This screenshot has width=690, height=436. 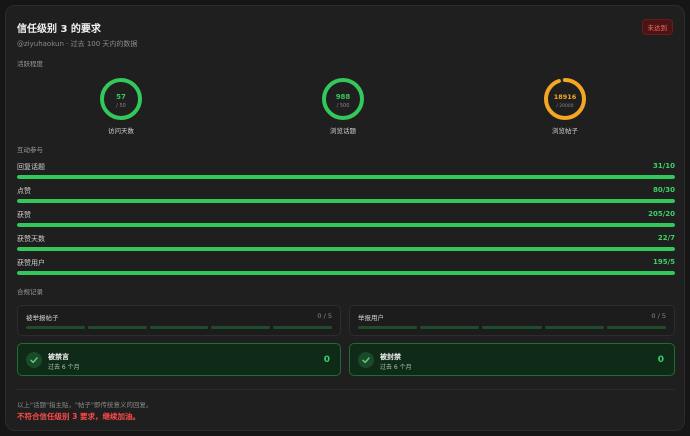 I want to click on result-message: 不符合信任级别 3 要求，继续加油。, so click(x=78, y=416).